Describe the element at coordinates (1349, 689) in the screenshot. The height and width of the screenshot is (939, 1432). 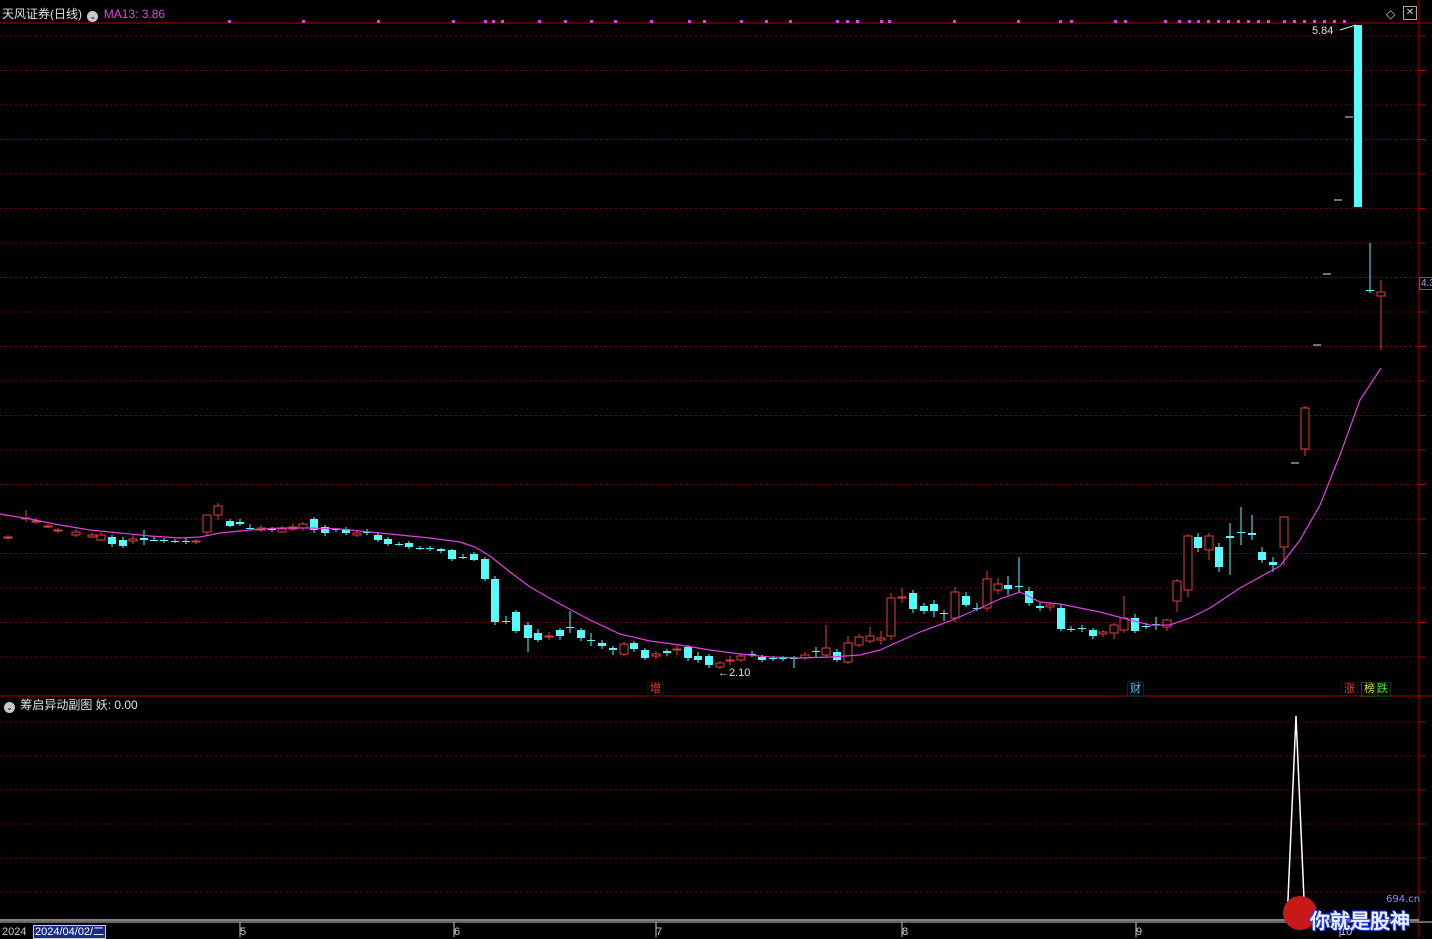
I see `event-tag-zhang: 涨` at that location.